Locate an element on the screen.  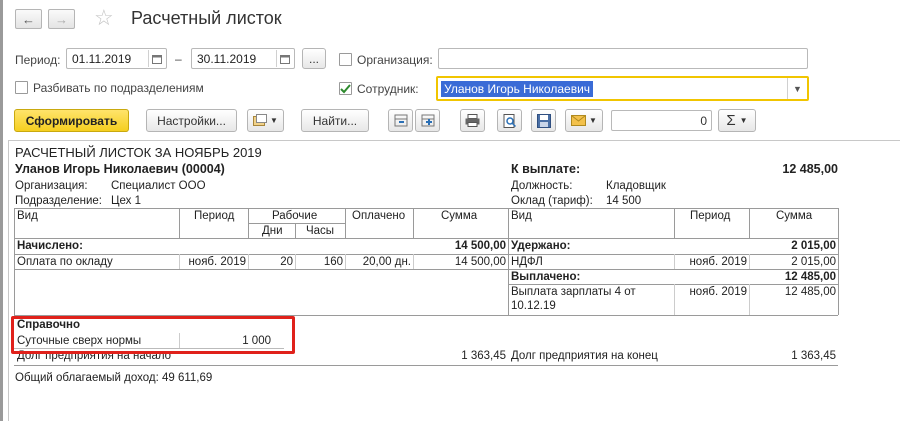
col-header-days: Дни is located at coordinates (272, 231).